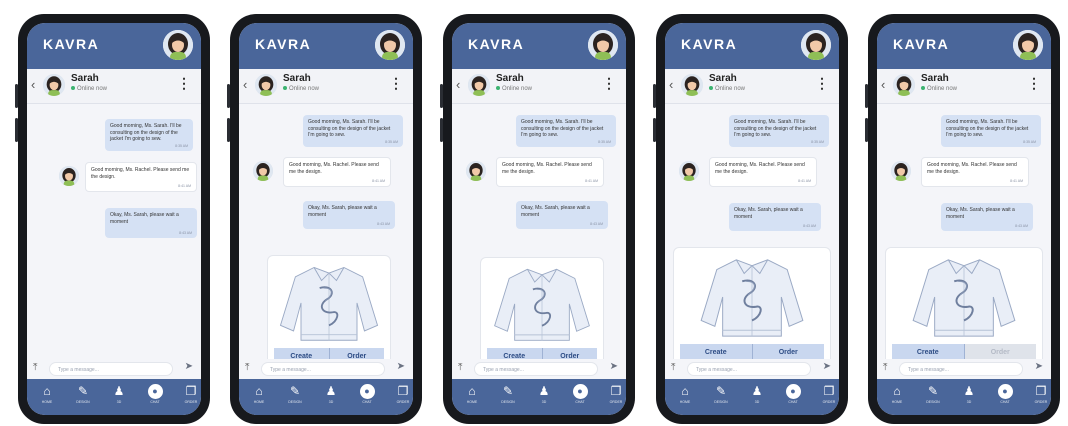 Image resolution: width=1068 pixels, height=426 pixels. What do you see at coordinates (329, 302) in the screenshot?
I see `jacket-design-image` at bounding box center [329, 302].